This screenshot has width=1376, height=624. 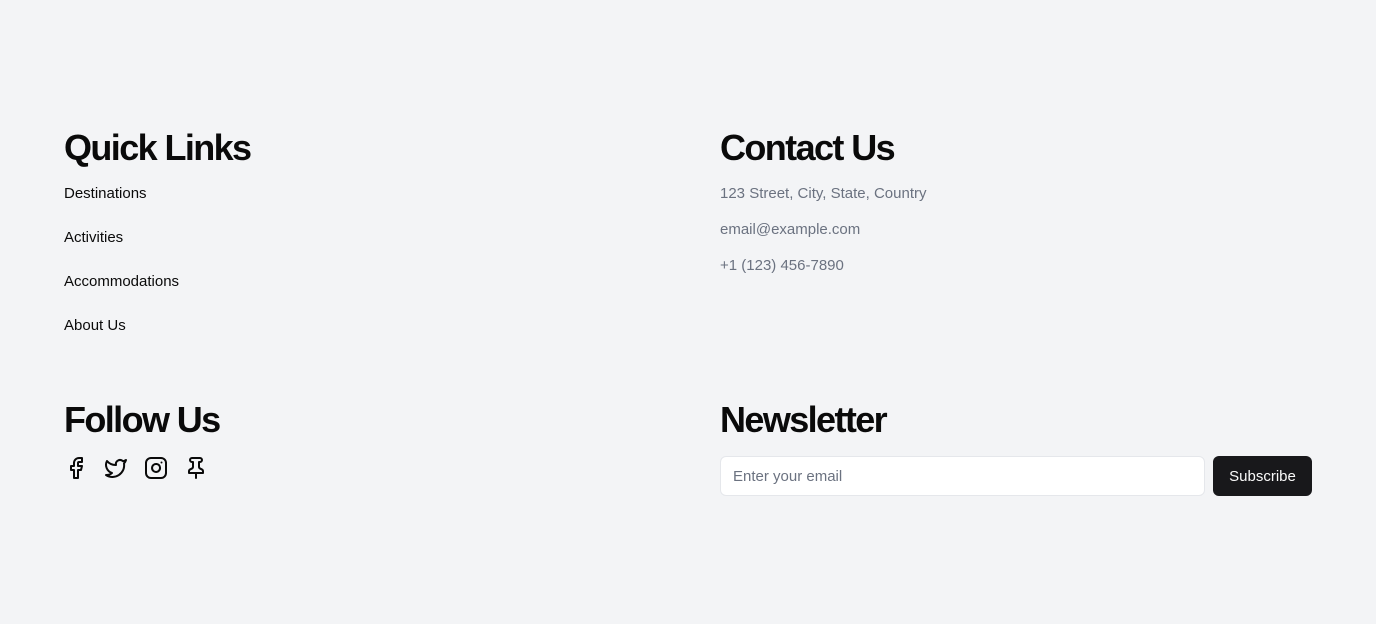 I want to click on social-links, so click(x=364, y=468).